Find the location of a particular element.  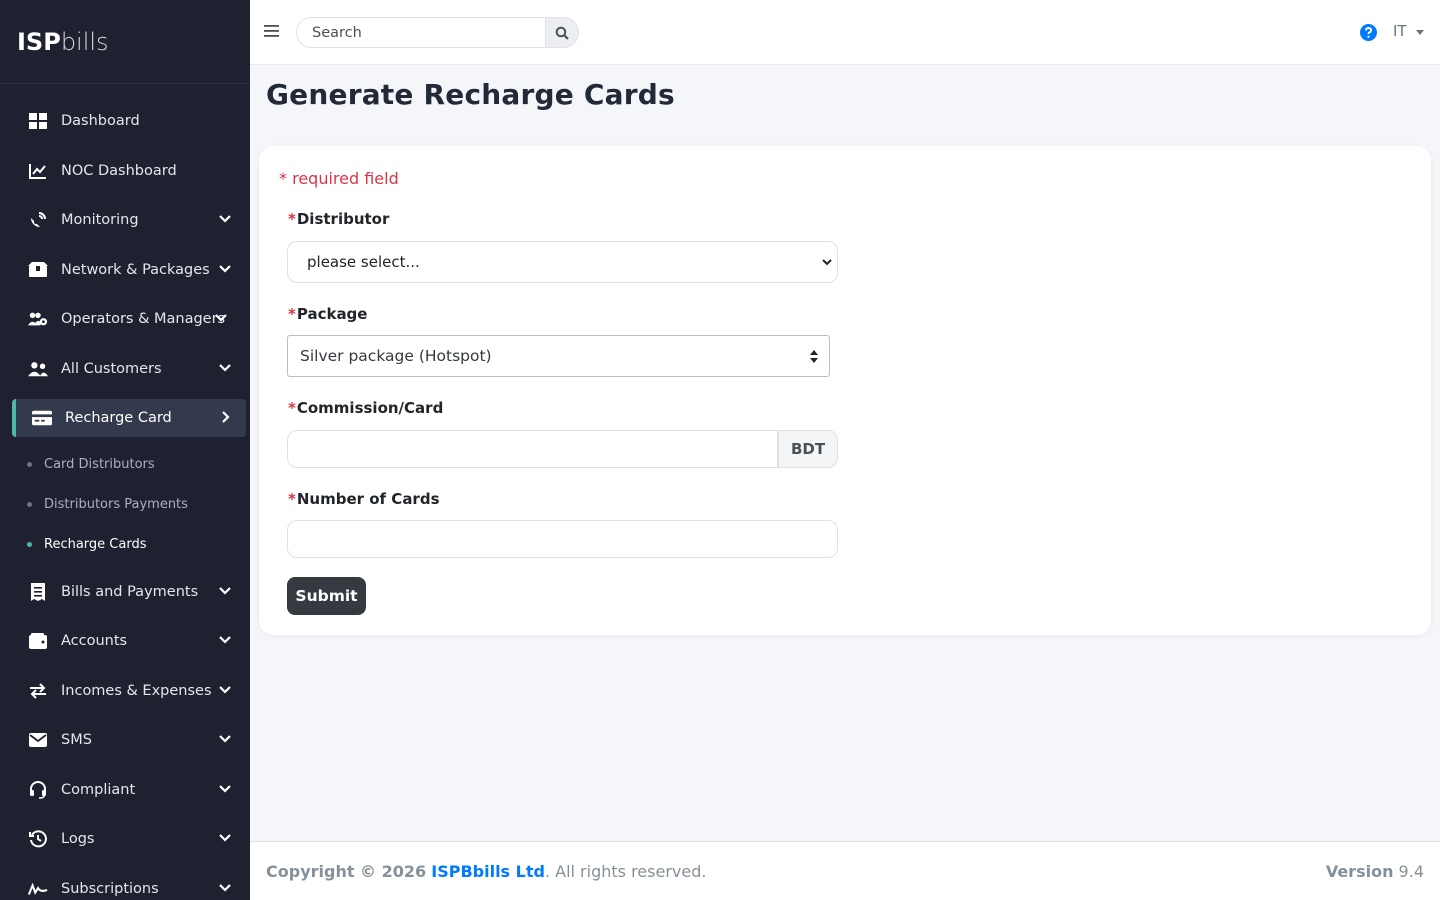

distributor-label: *Distributor is located at coordinates (338, 219).